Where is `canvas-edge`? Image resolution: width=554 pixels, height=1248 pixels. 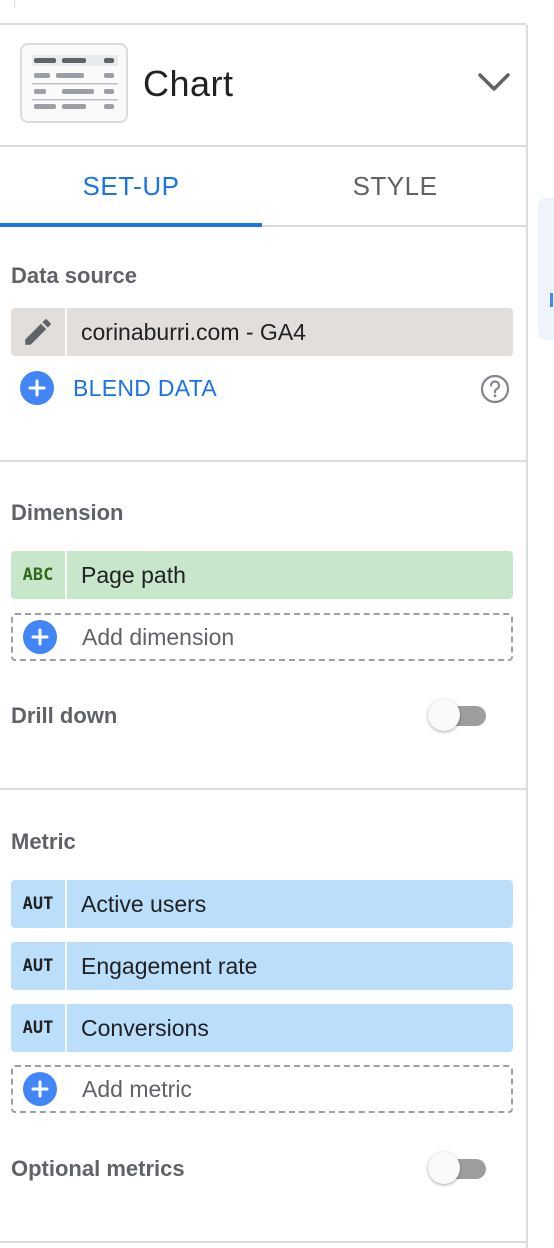 canvas-edge is located at coordinates (546, 269).